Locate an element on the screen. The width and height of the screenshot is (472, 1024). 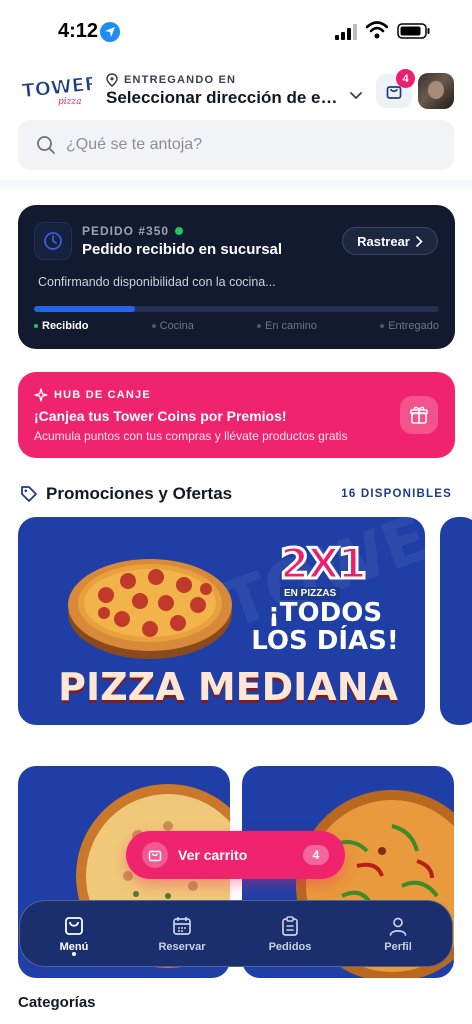
categories-title: Categorías is located at coordinates (57, 1002).